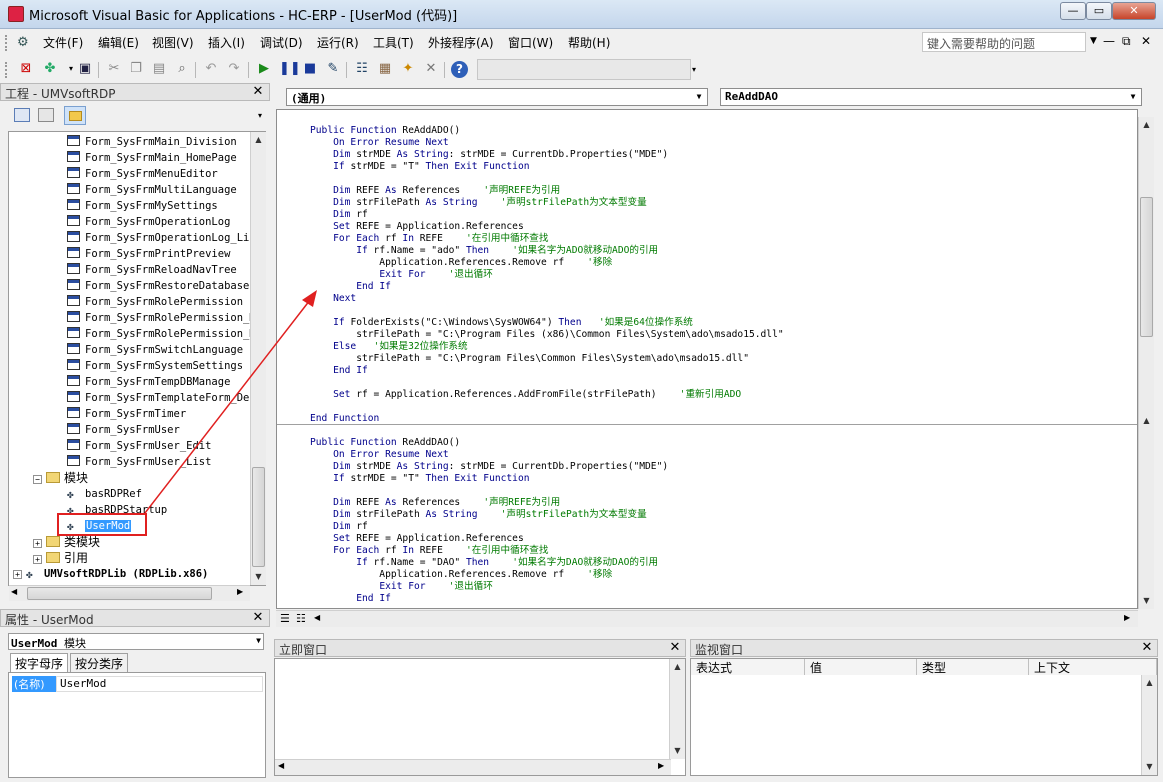 The width and height of the screenshot is (1163, 782). I want to click on insert-module-icon: ✤, so click(50, 69).